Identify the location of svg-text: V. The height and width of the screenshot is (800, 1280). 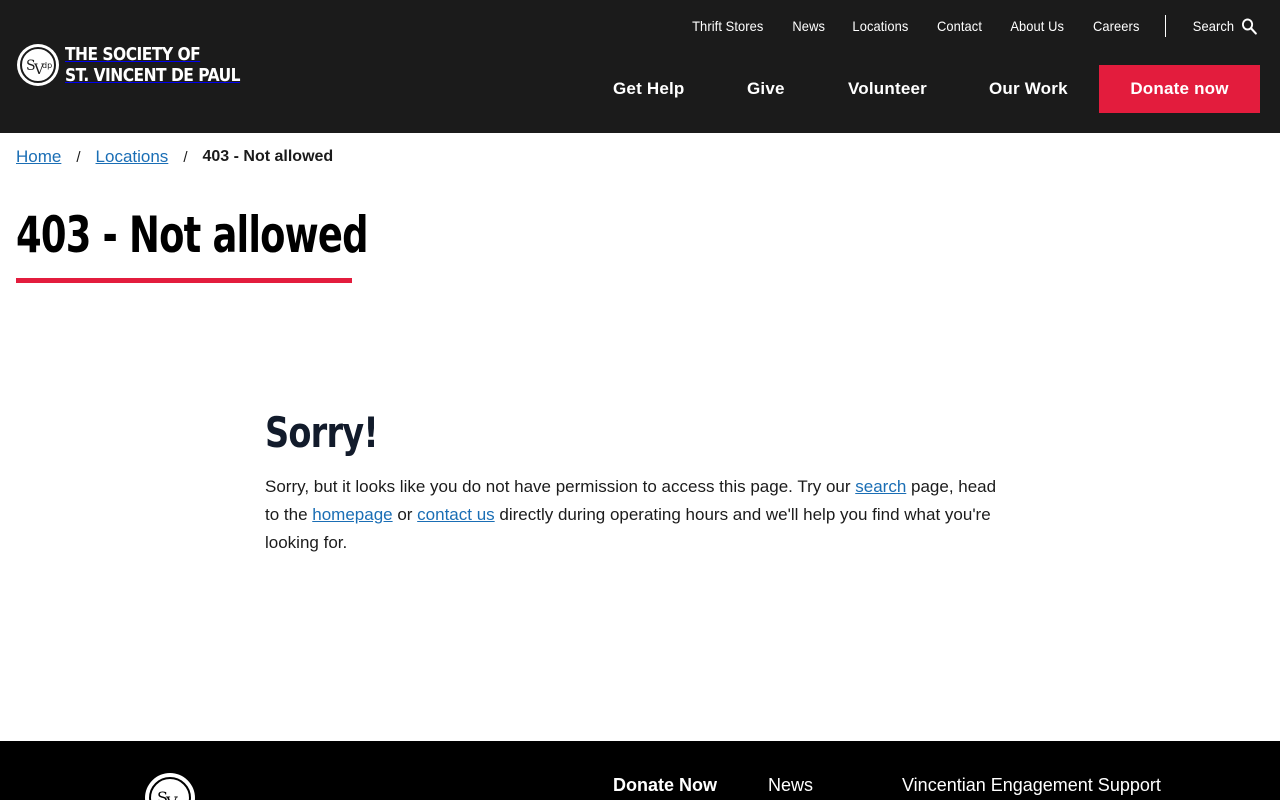
(171, 796).